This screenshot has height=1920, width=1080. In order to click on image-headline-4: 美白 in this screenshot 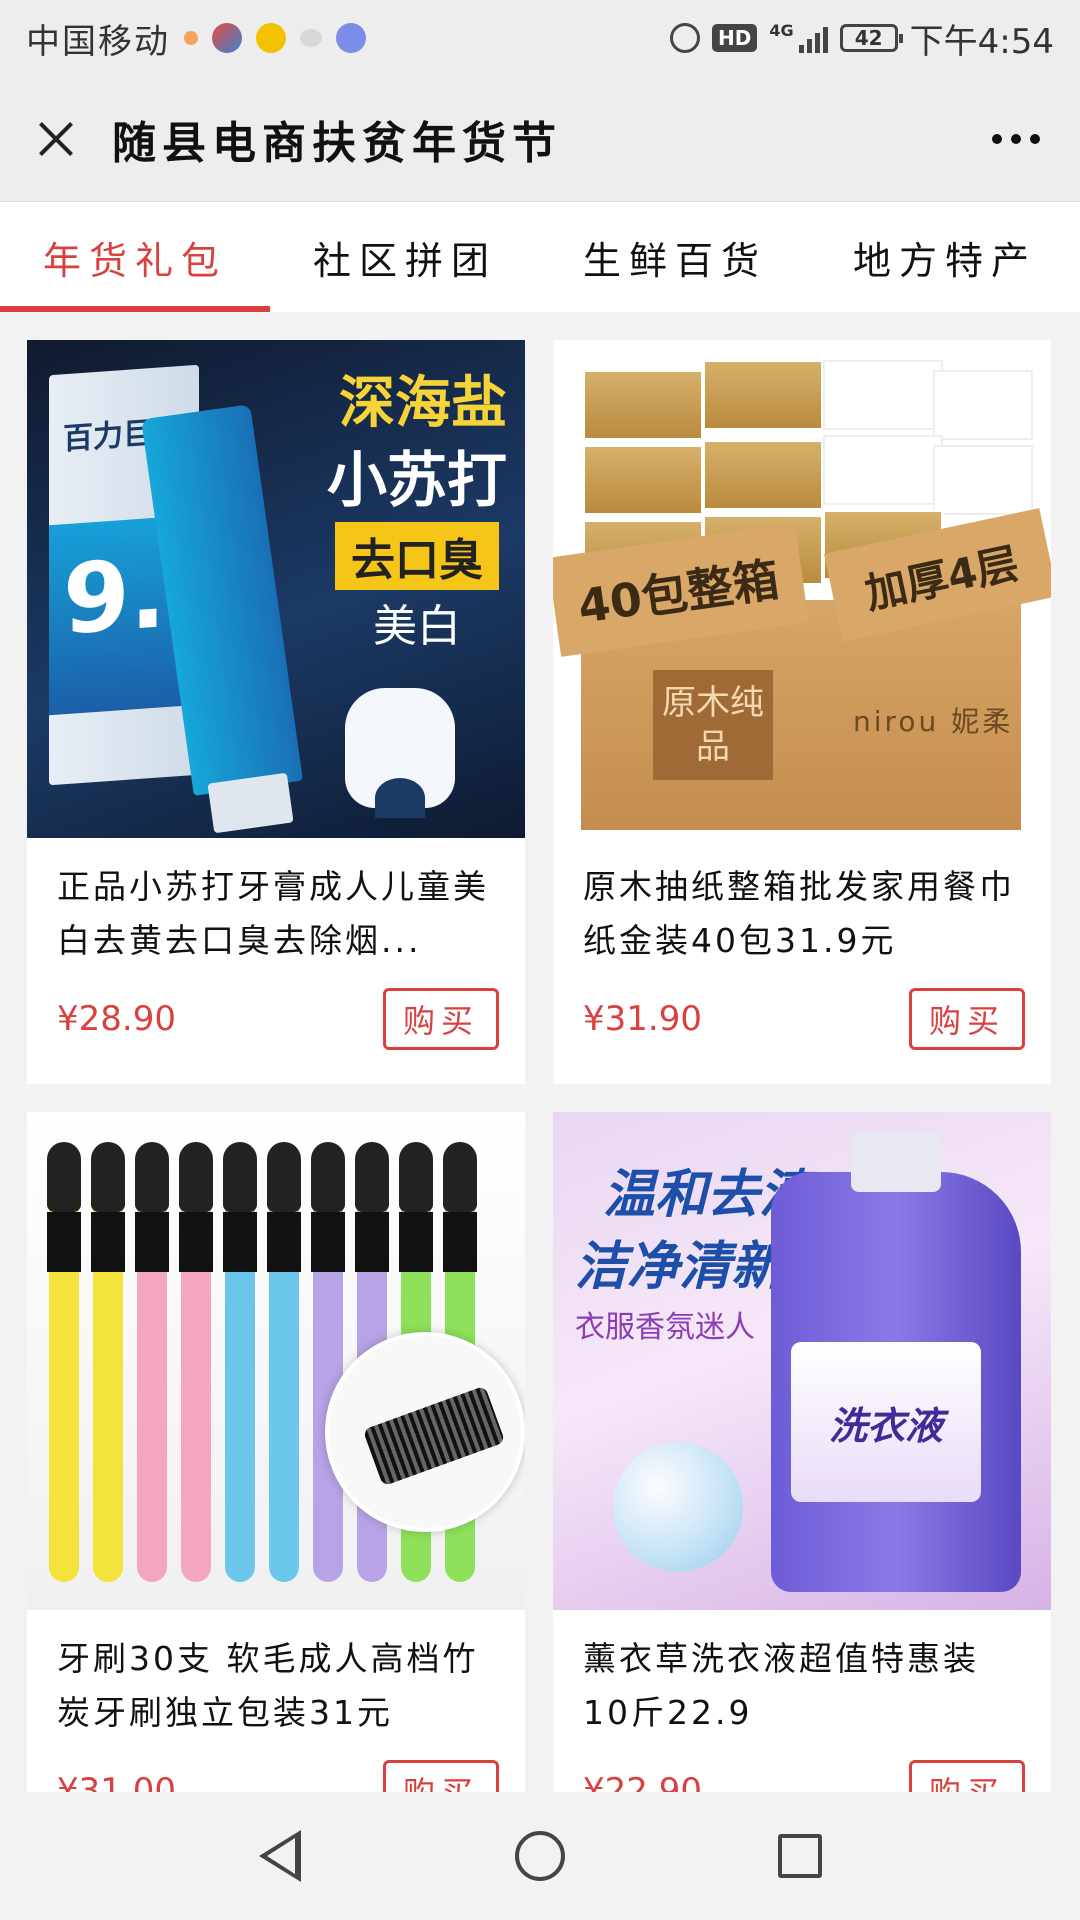, I will do `click(417, 626)`.